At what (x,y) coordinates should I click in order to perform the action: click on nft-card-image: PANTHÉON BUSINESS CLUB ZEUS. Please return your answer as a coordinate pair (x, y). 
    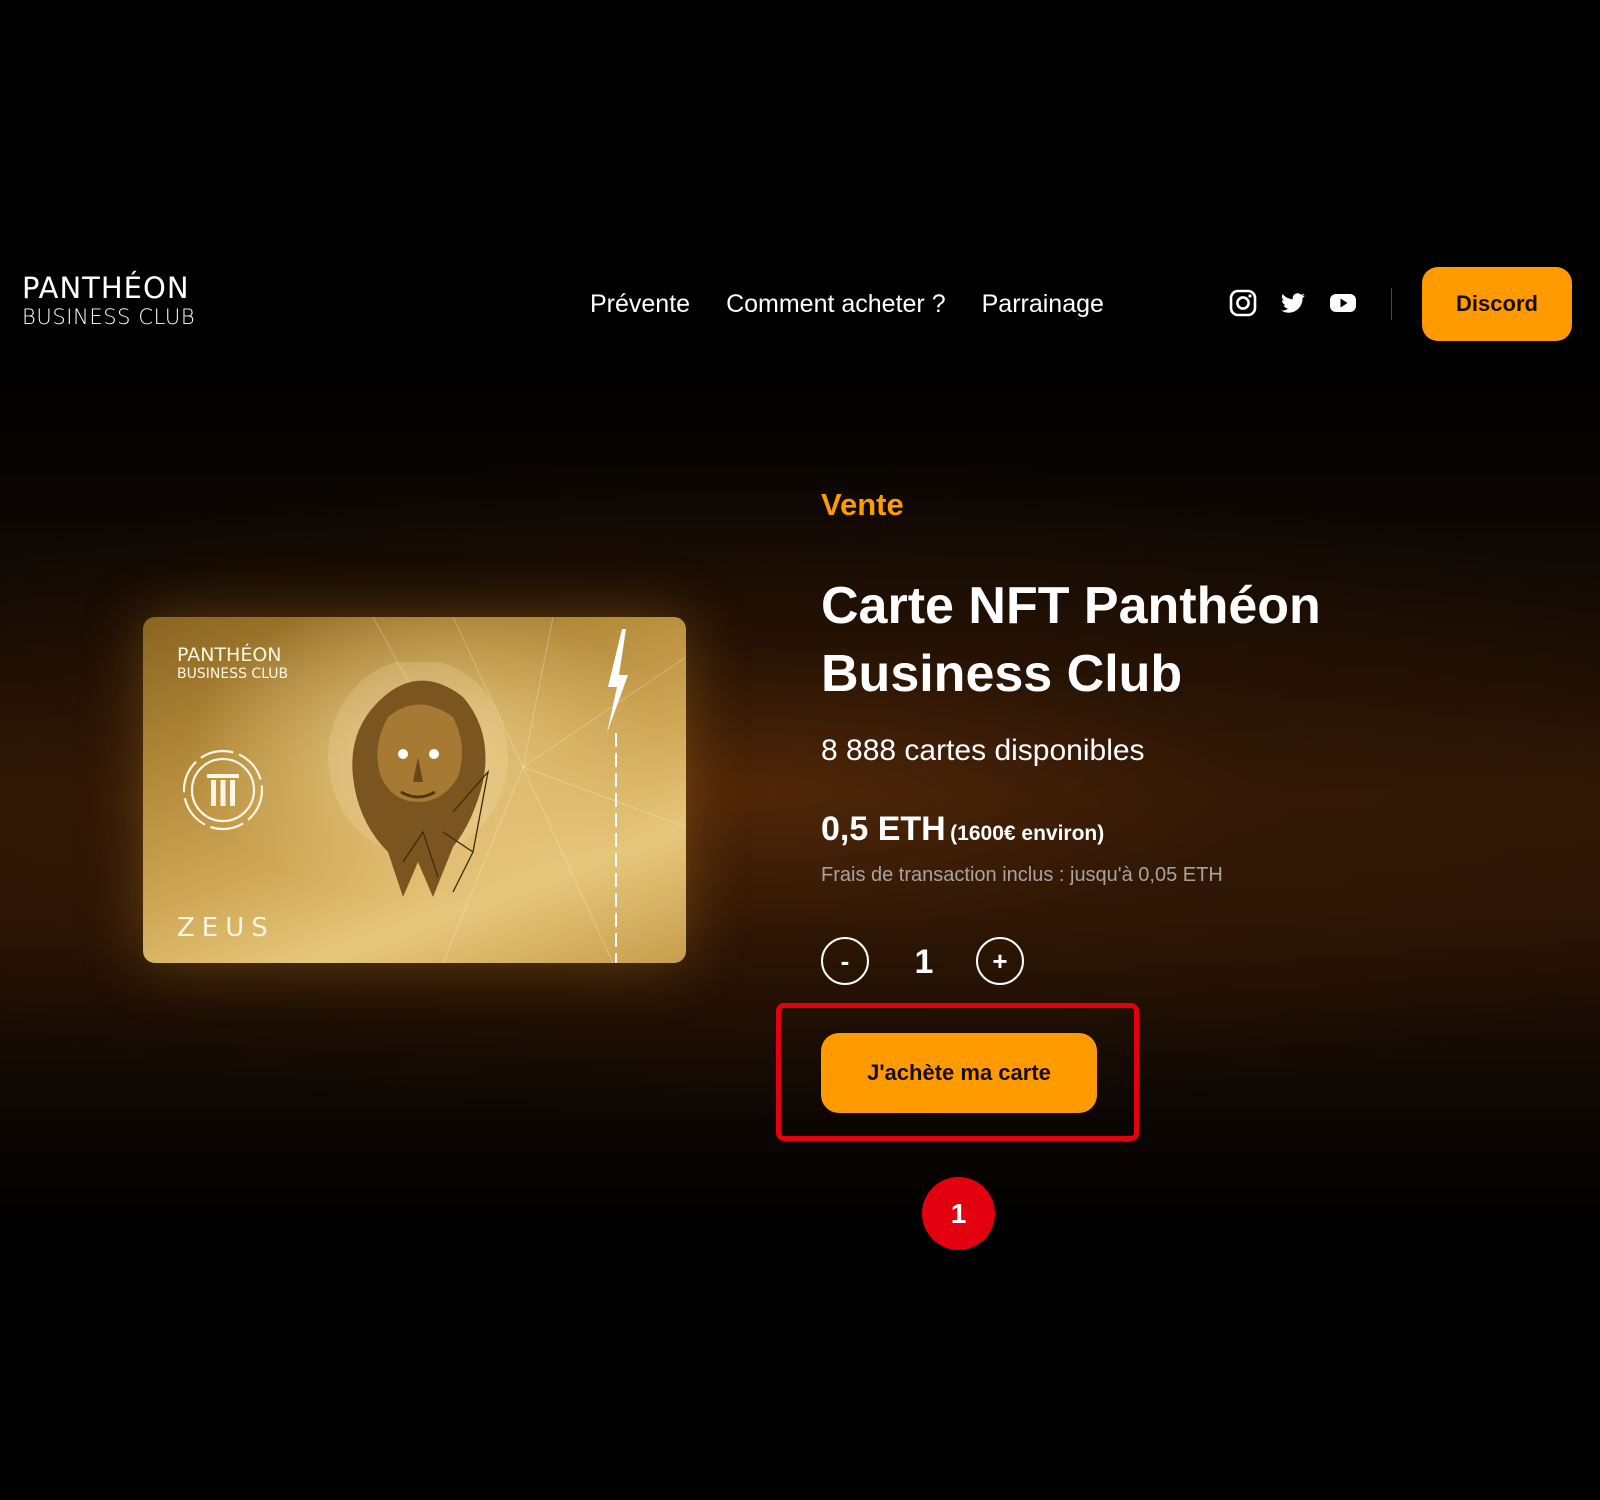
    Looking at the image, I should click on (414, 790).